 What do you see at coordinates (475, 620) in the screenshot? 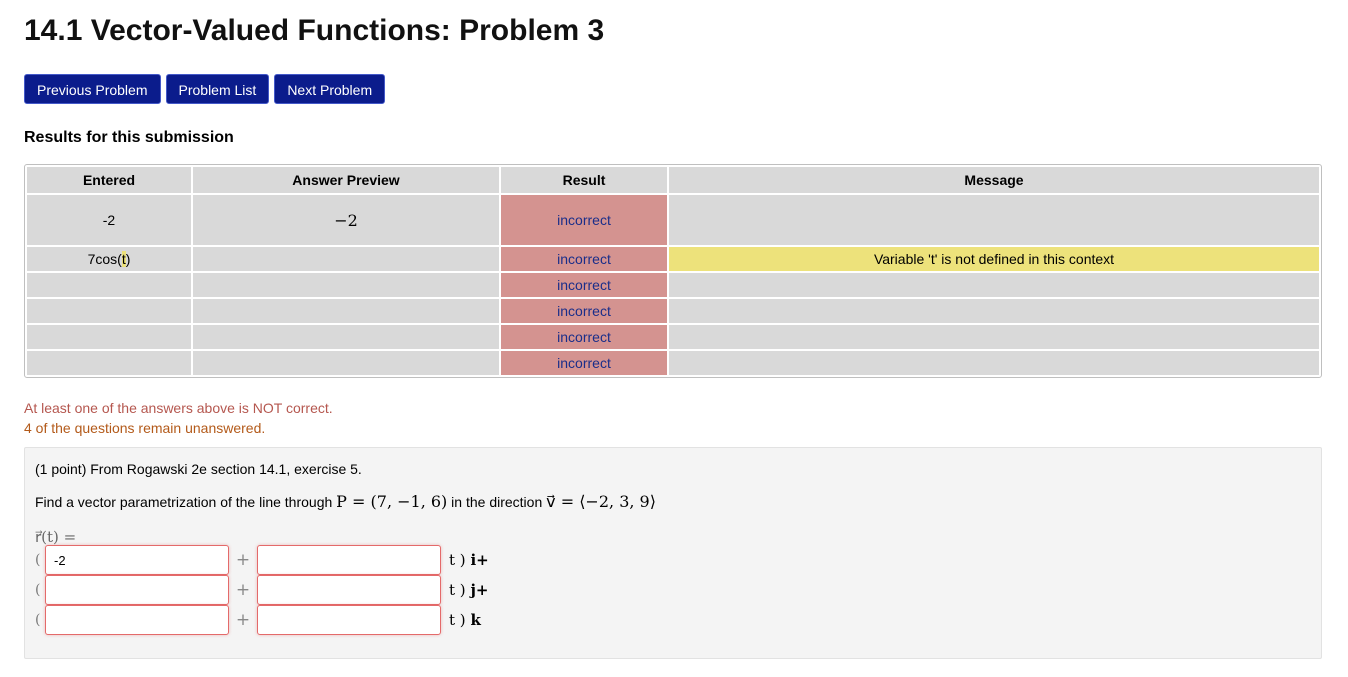
I see `unit-vector-k: k` at bounding box center [475, 620].